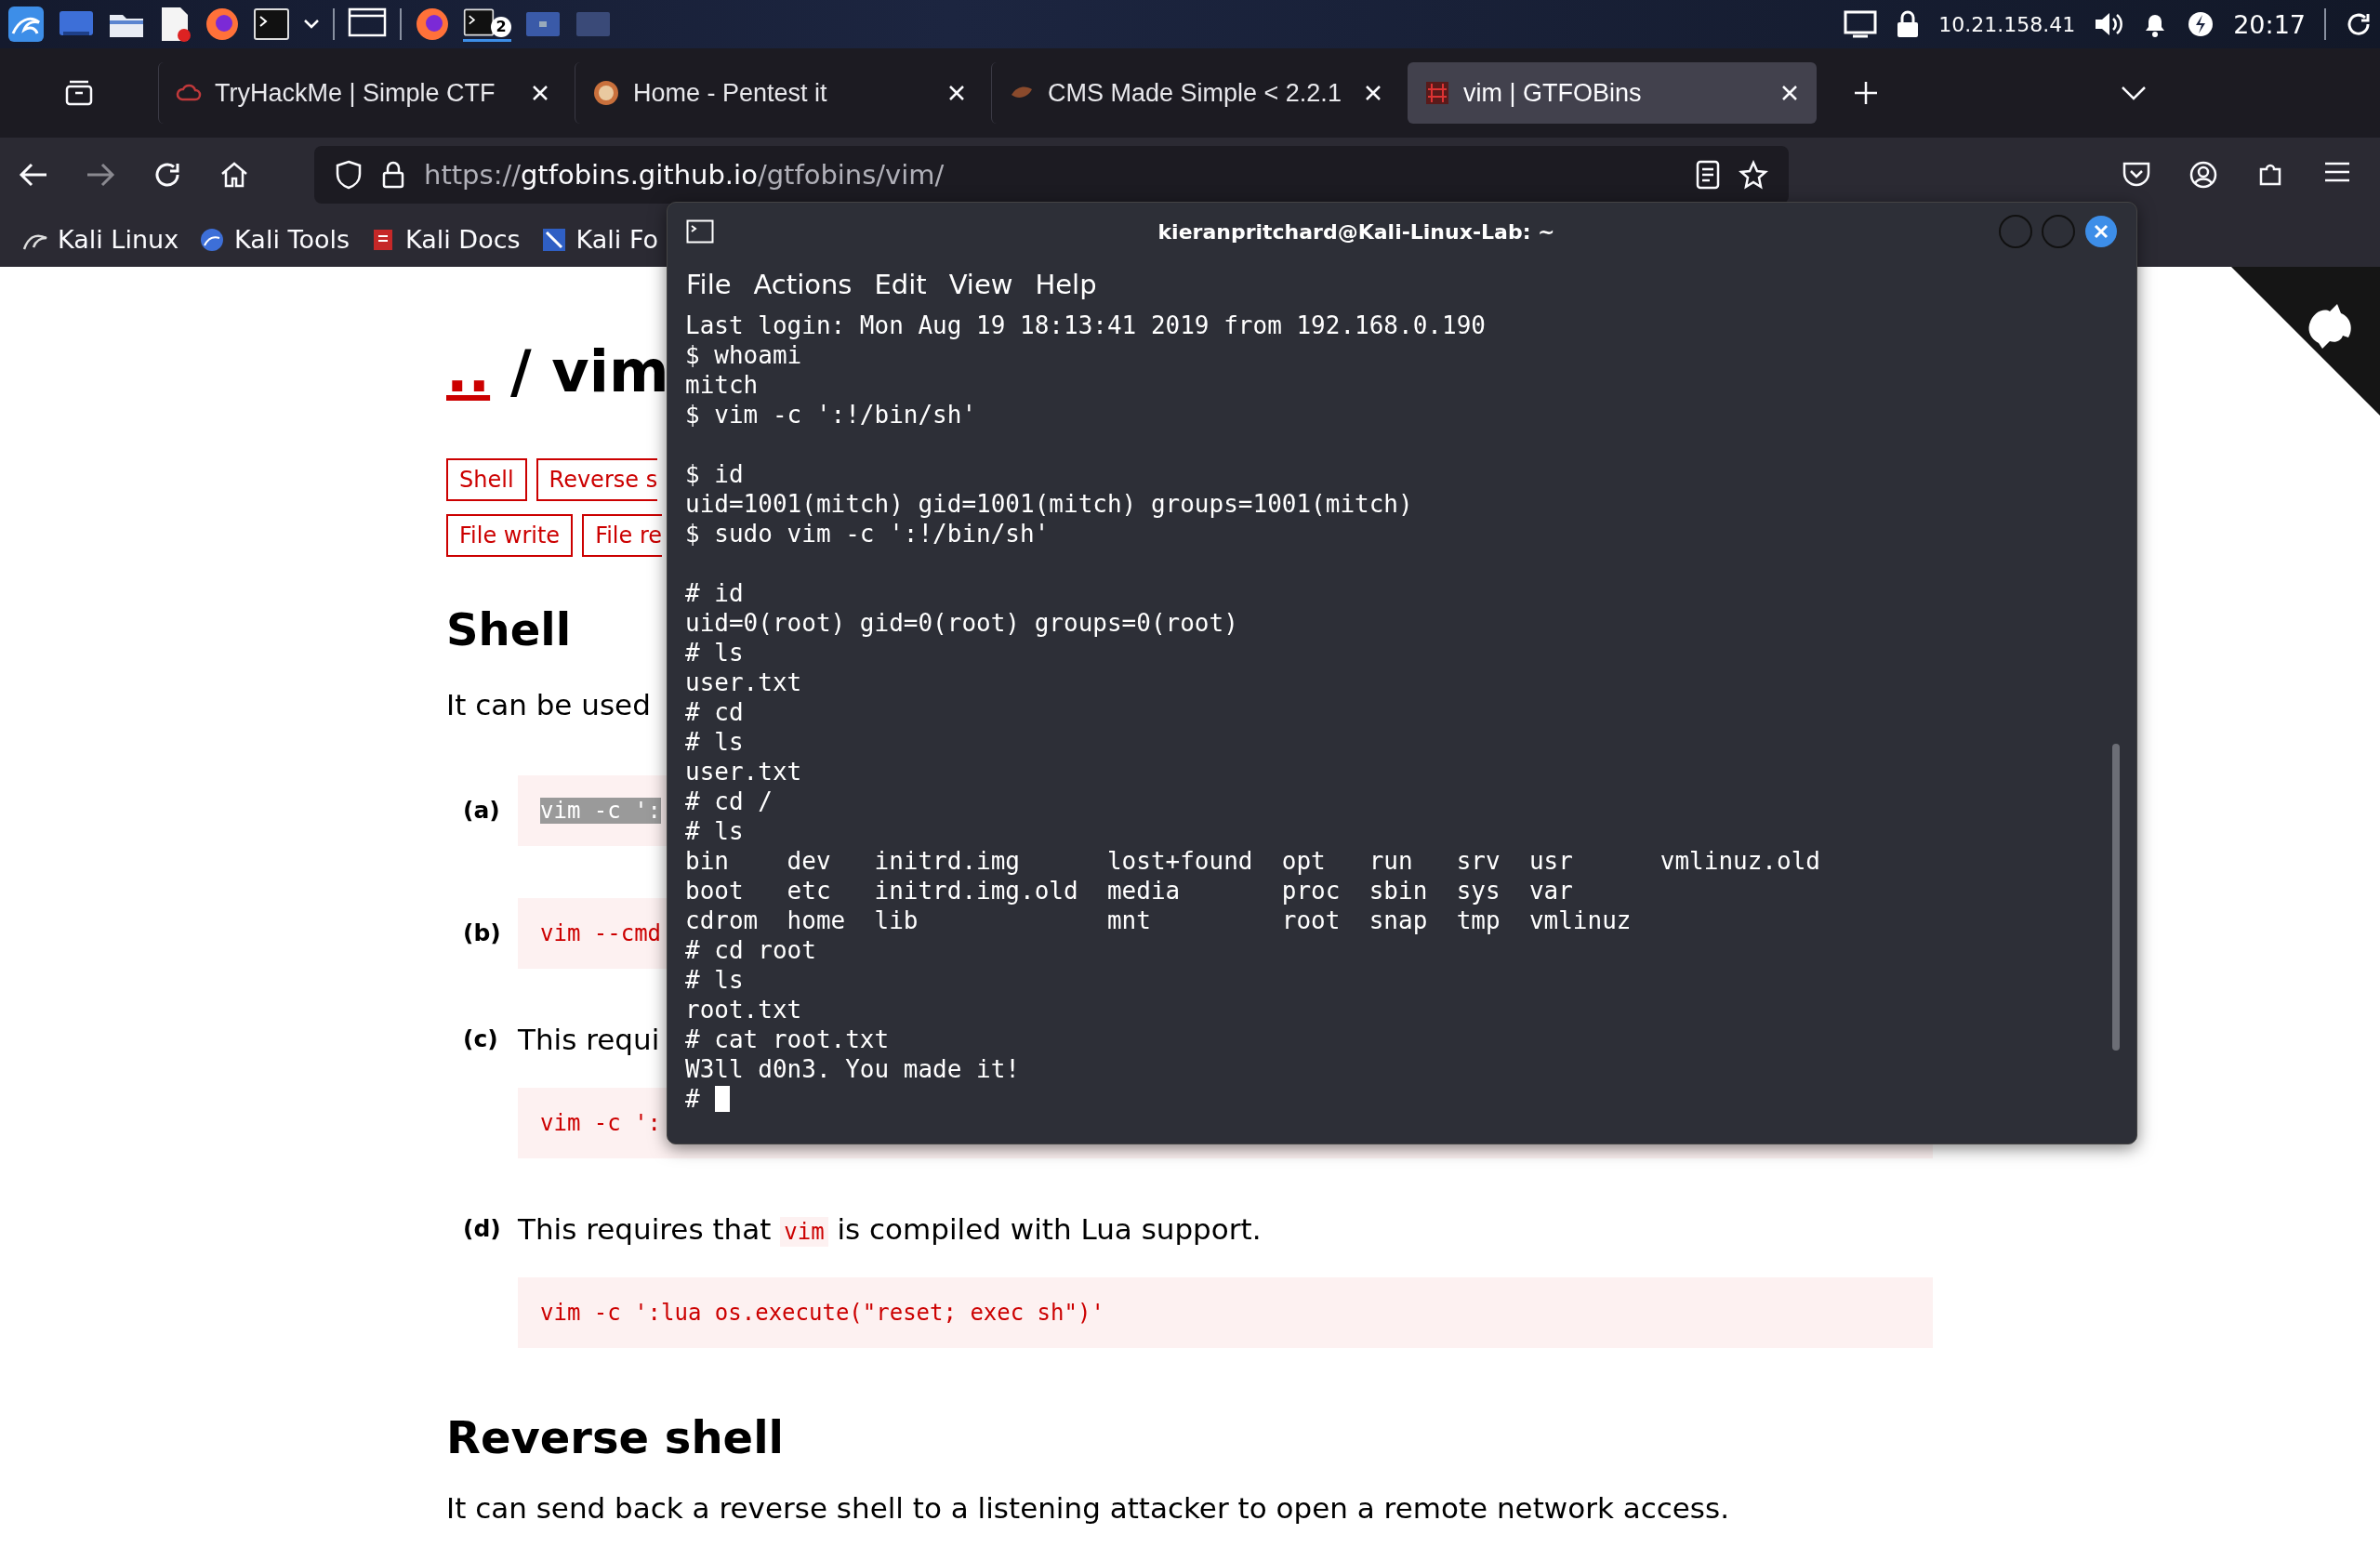 The height and width of the screenshot is (1547, 2380). What do you see at coordinates (482, 933) in the screenshot?
I see `example-label: (b)` at bounding box center [482, 933].